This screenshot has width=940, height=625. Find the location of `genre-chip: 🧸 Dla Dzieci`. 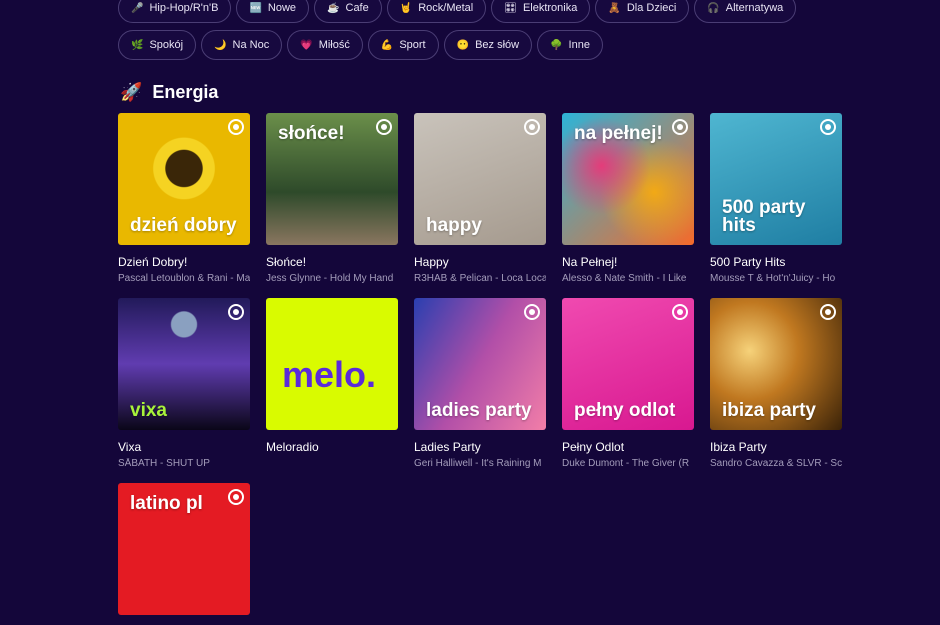

genre-chip: 🧸 Dla Dzieci is located at coordinates (642, 11).